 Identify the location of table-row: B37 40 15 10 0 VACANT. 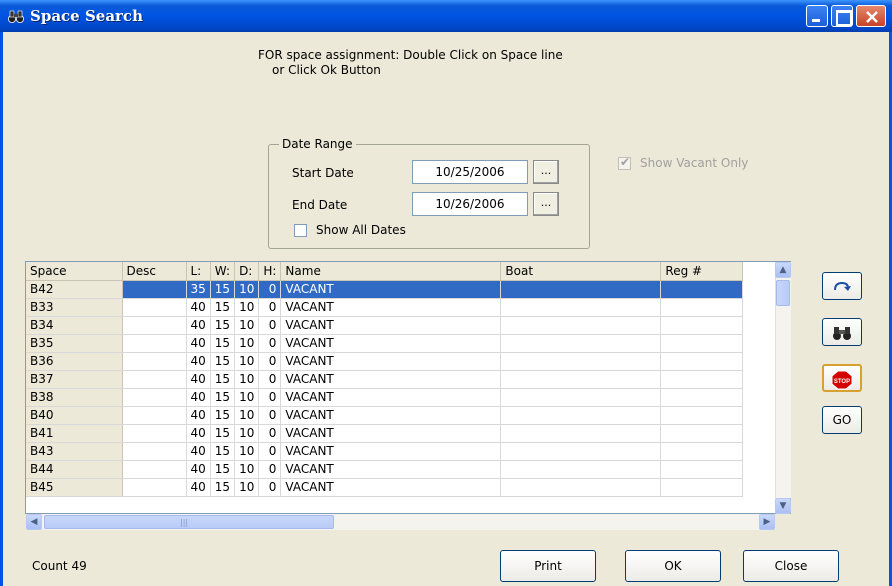
(385, 379).